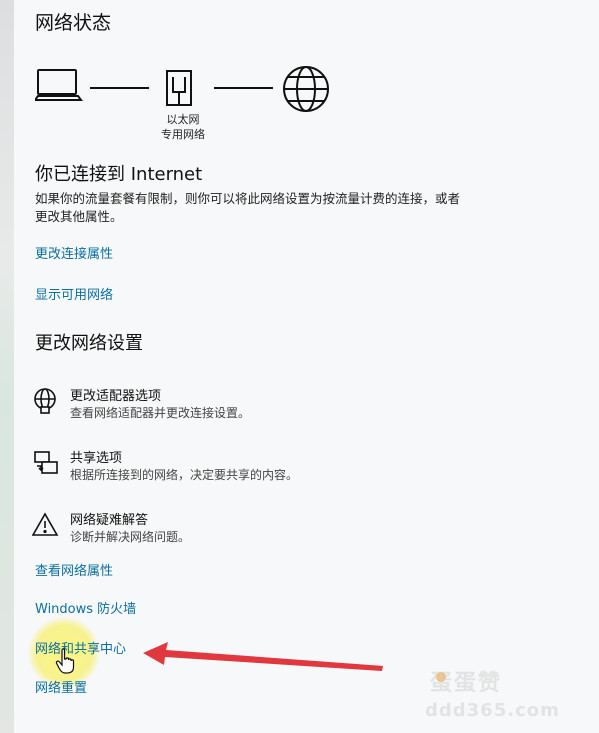 The width and height of the screenshot is (599, 733). What do you see at coordinates (130, 537) in the screenshot?
I see `setting-description: 诊断并解决网络问题。` at bounding box center [130, 537].